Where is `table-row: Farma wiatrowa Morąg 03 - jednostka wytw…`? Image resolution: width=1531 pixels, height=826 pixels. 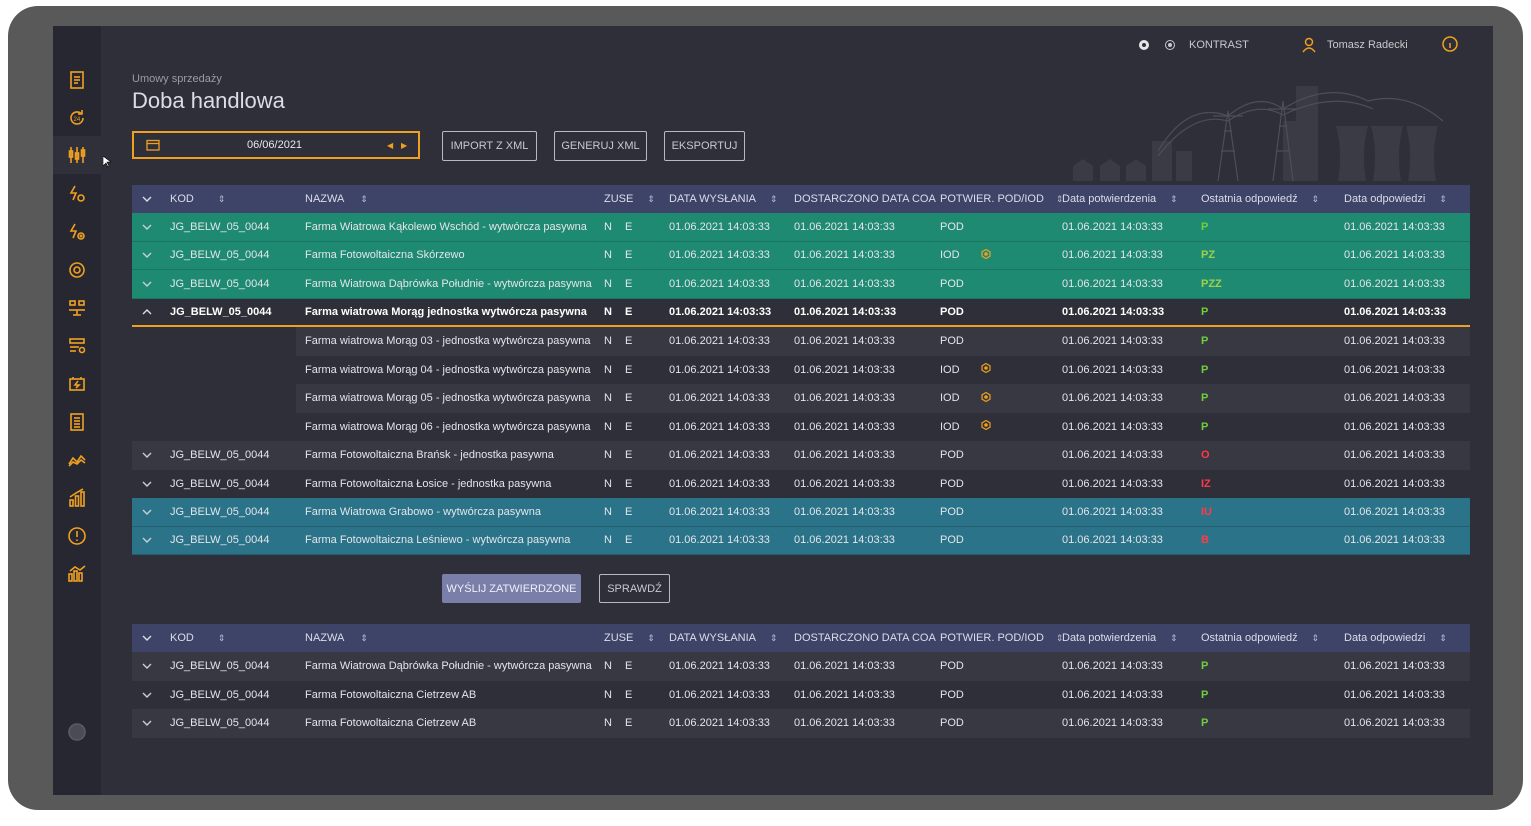
table-row: Farma wiatrowa Morąg 03 - jednostka wytw… is located at coordinates (801, 341).